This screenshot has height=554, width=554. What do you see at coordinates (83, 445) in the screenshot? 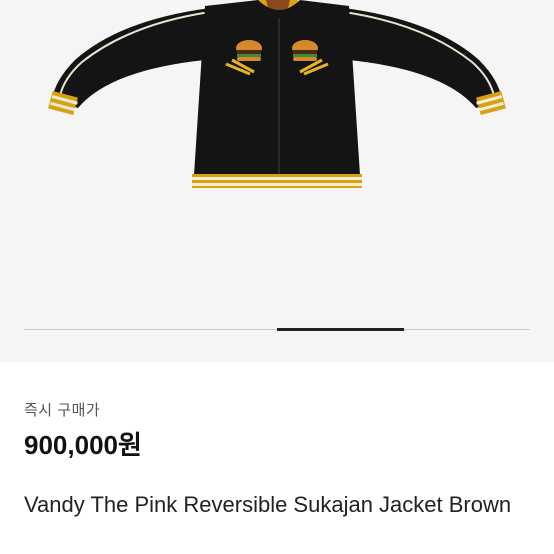
I see `price-value: 900,000원` at bounding box center [83, 445].